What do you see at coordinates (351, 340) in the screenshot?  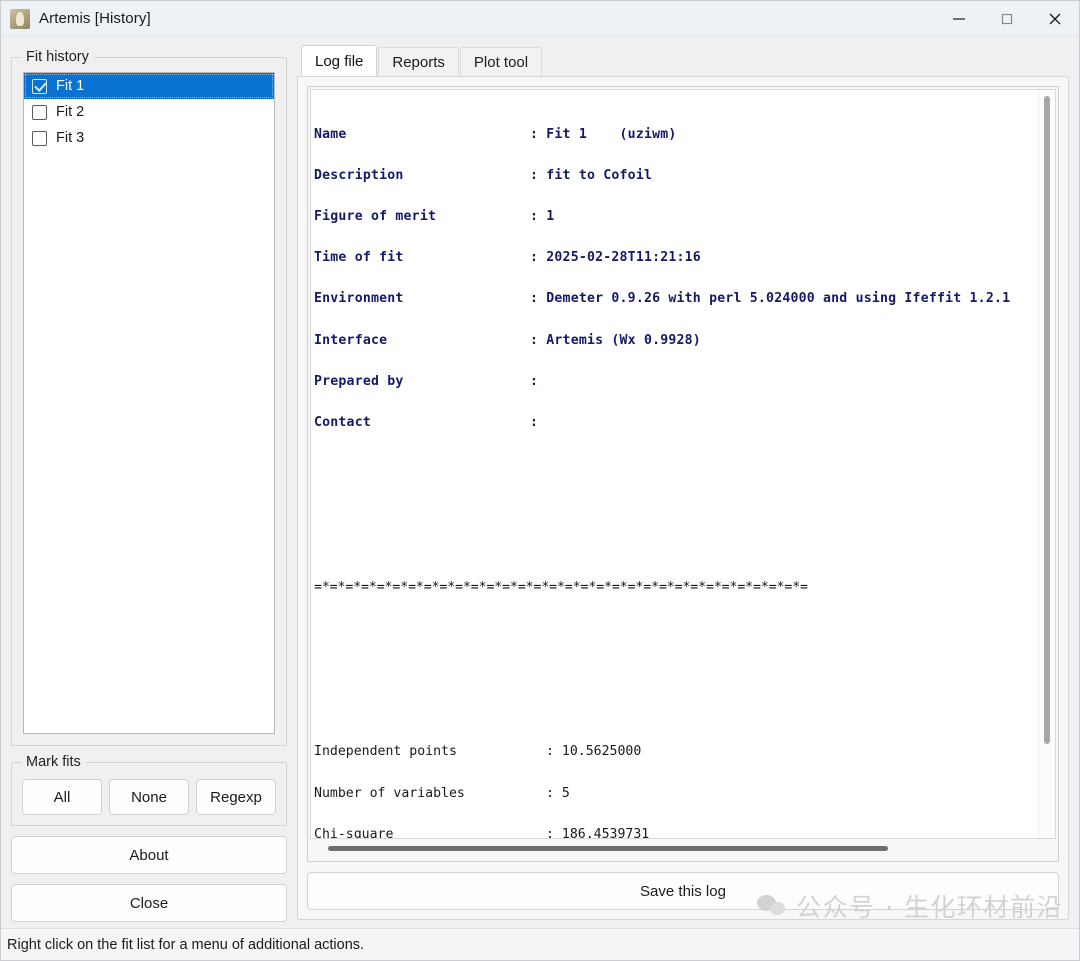 I see `log-header-key: Interface` at bounding box center [351, 340].